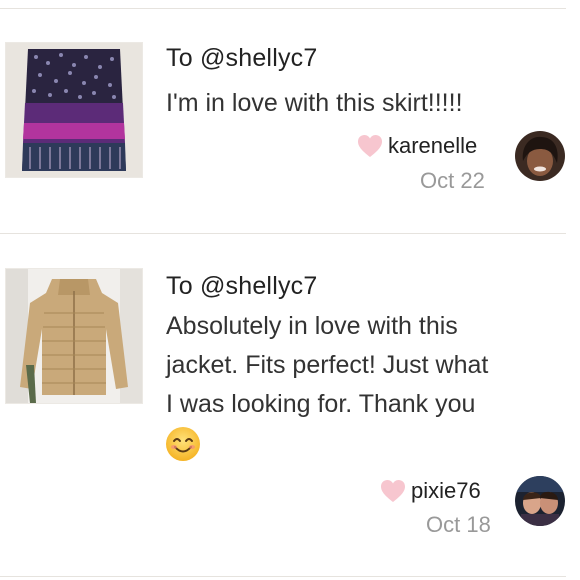 This screenshot has width=580, height=580. I want to click on reviewer-username: pixie76, so click(446, 491).